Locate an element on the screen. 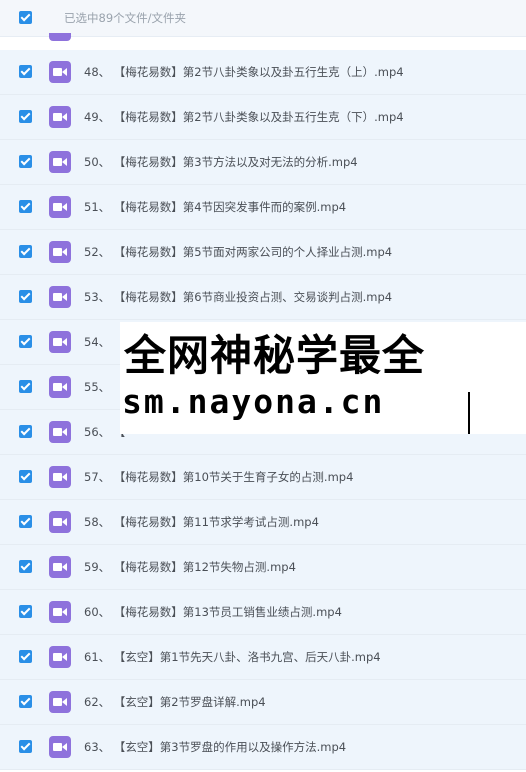  watermark-url: sm.nayona.cn is located at coordinates (253, 401).